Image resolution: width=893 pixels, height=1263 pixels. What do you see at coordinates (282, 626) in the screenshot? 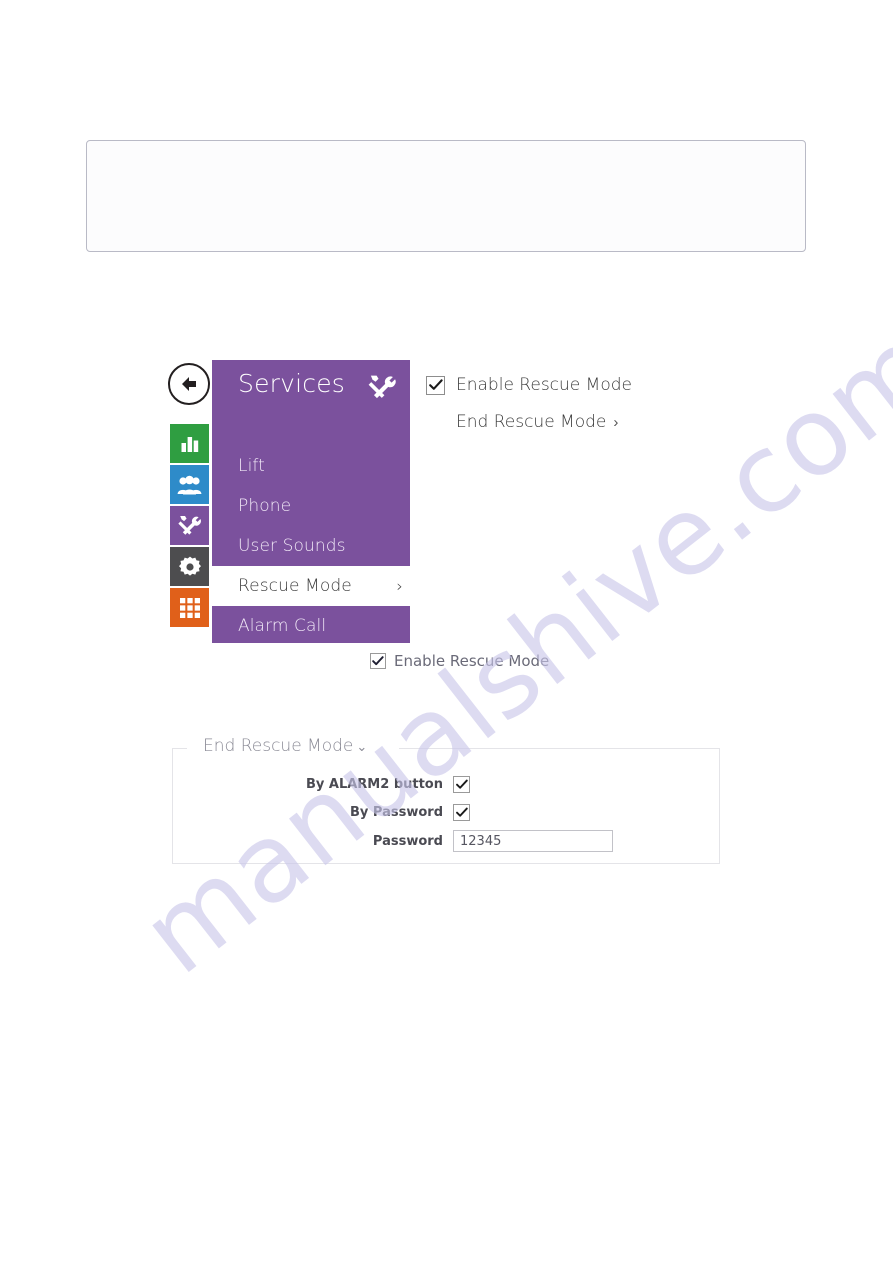
I see `menu-item-label: Alarm Call` at bounding box center [282, 626].